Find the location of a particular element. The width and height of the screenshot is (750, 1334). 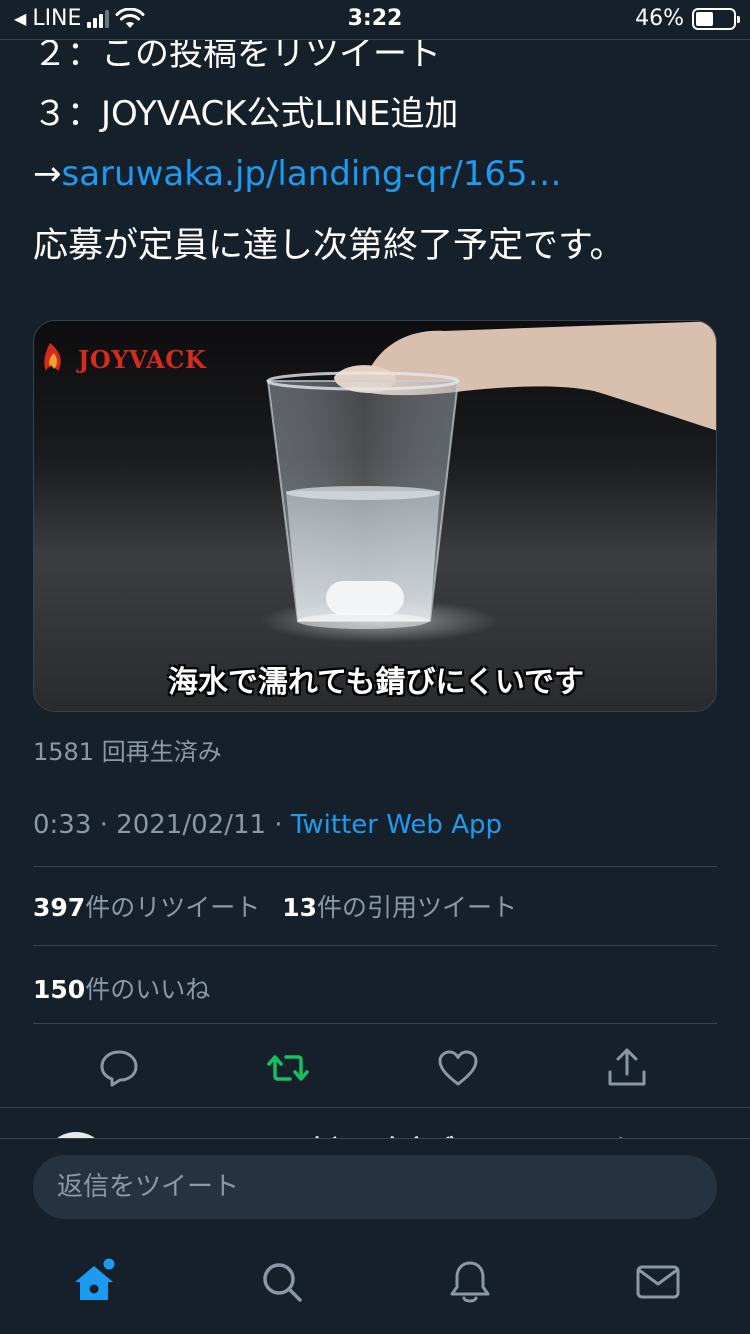

engagement-stats: 397件のリツイート 13件の引用ツイート is located at coordinates (275, 906).